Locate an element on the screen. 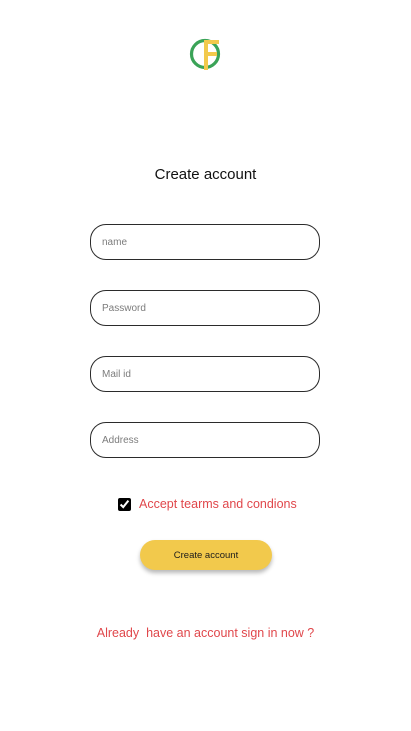 This screenshot has width=411, height=731. password-field-container is located at coordinates (205, 308).